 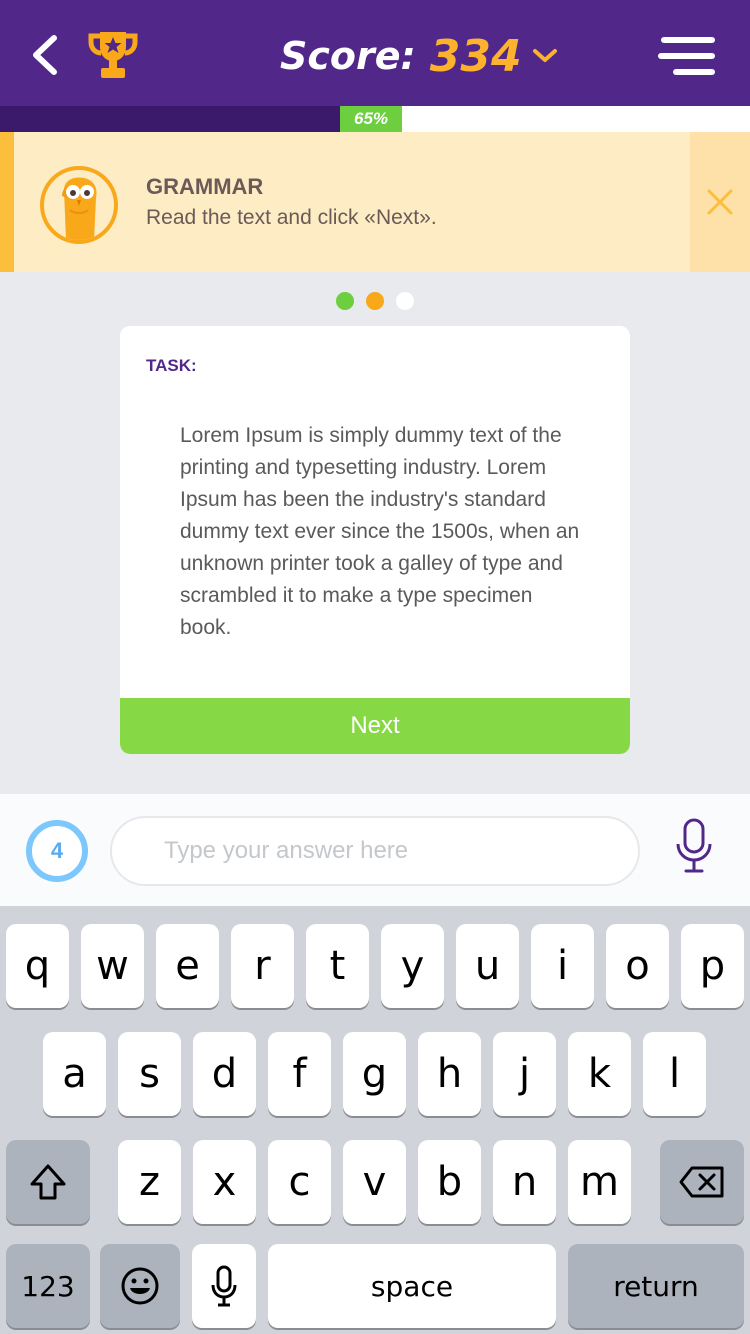 I want to click on key-q: q, so click(x=37, y=966).